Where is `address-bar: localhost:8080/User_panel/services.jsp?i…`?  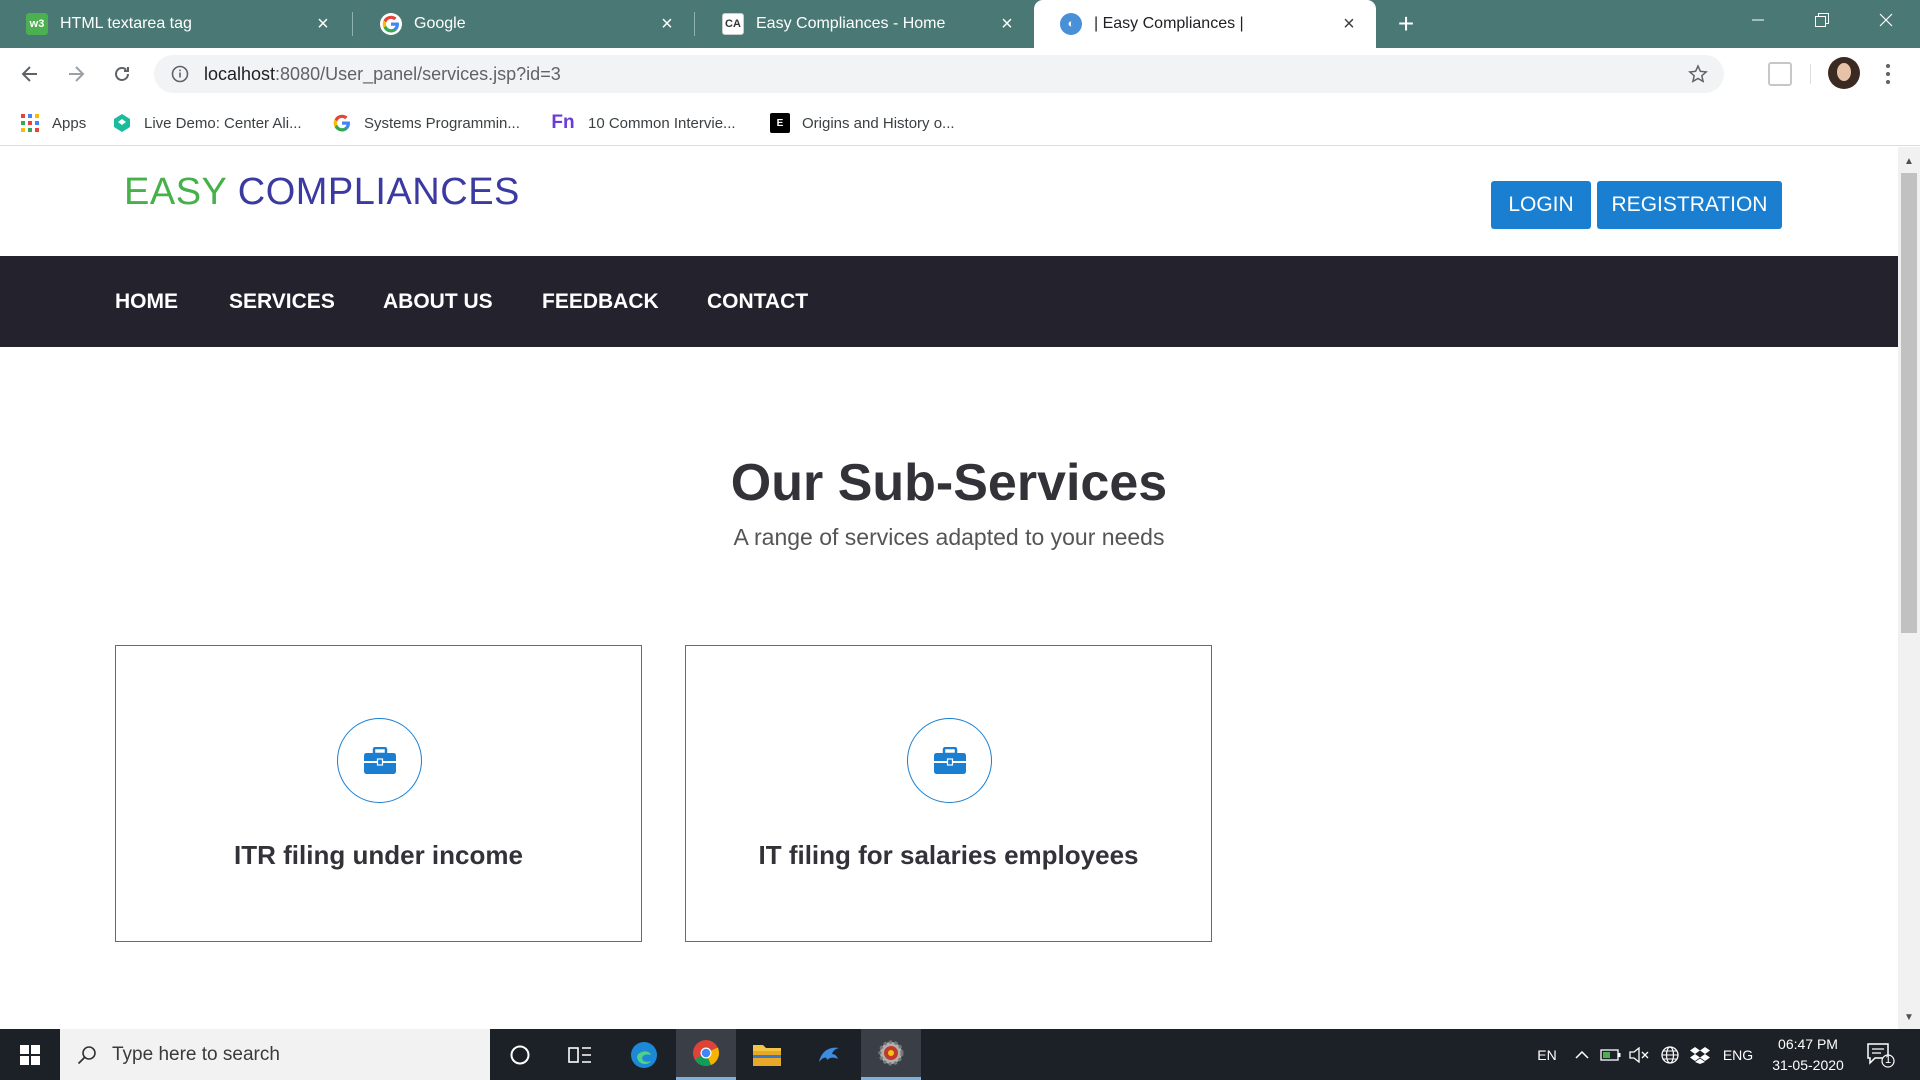
address-bar: localhost:8080/User_panel/services.jsp?i… is located at coordinates (939, 74).